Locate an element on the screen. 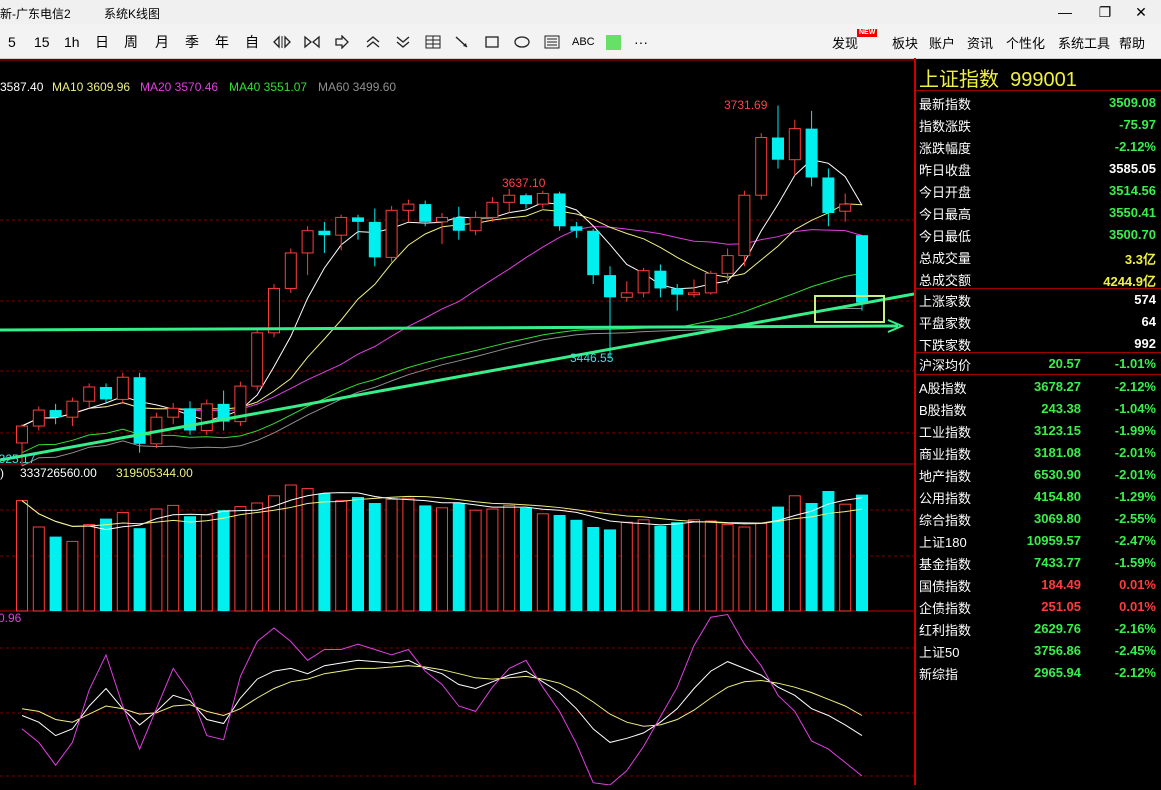  index-row-12-label: 上证50 is located at coordinates (939, 652).